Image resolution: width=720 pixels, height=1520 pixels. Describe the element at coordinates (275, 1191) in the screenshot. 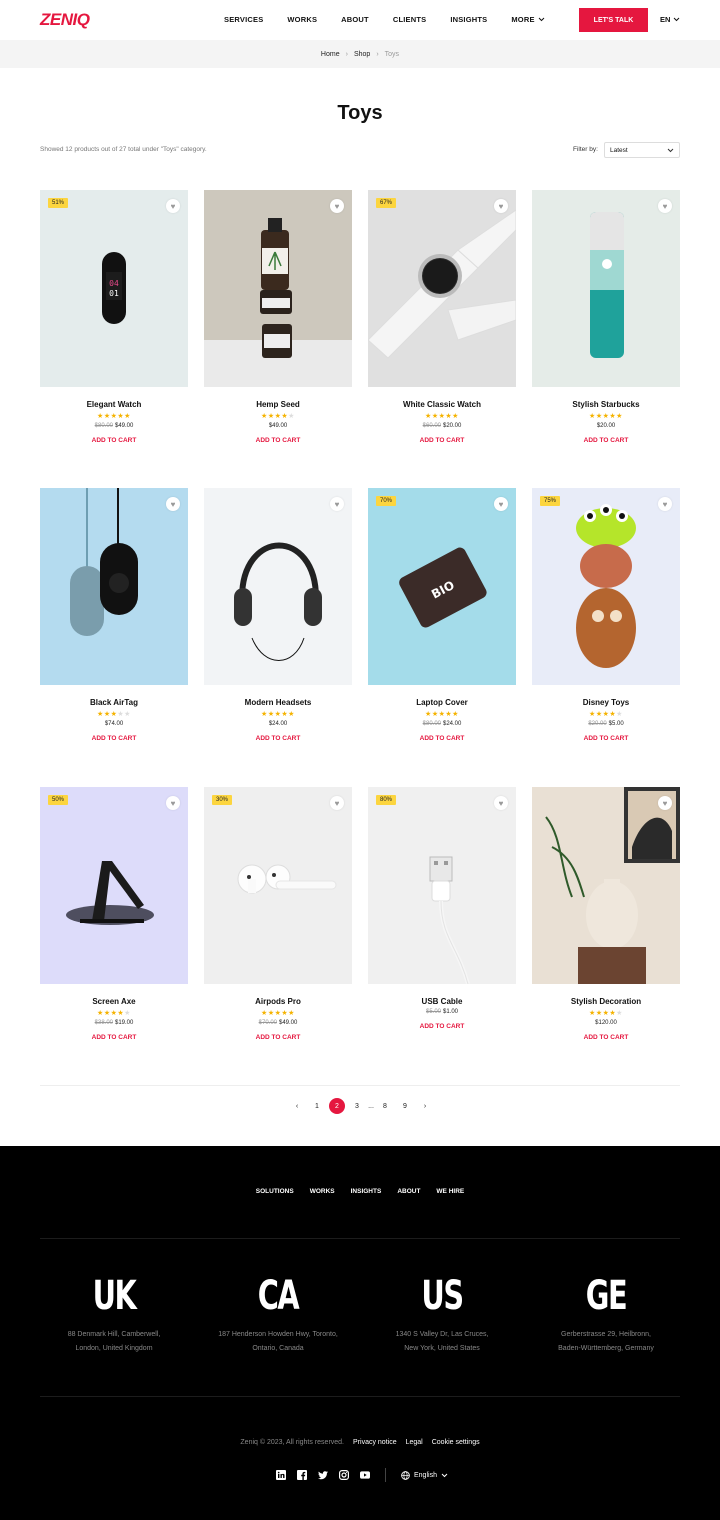

I see `footer-nav-solutions: SOLUTIONS` at that location.